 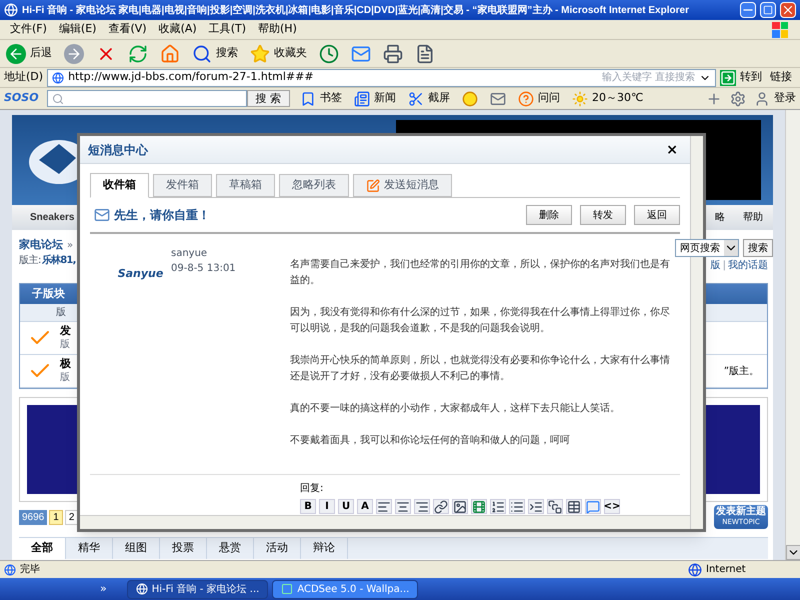 What do you see at coordinates (539, 98) in the screenshot?
I see `soso-toolbar-item: 问问` at bounding box center [539, 98].